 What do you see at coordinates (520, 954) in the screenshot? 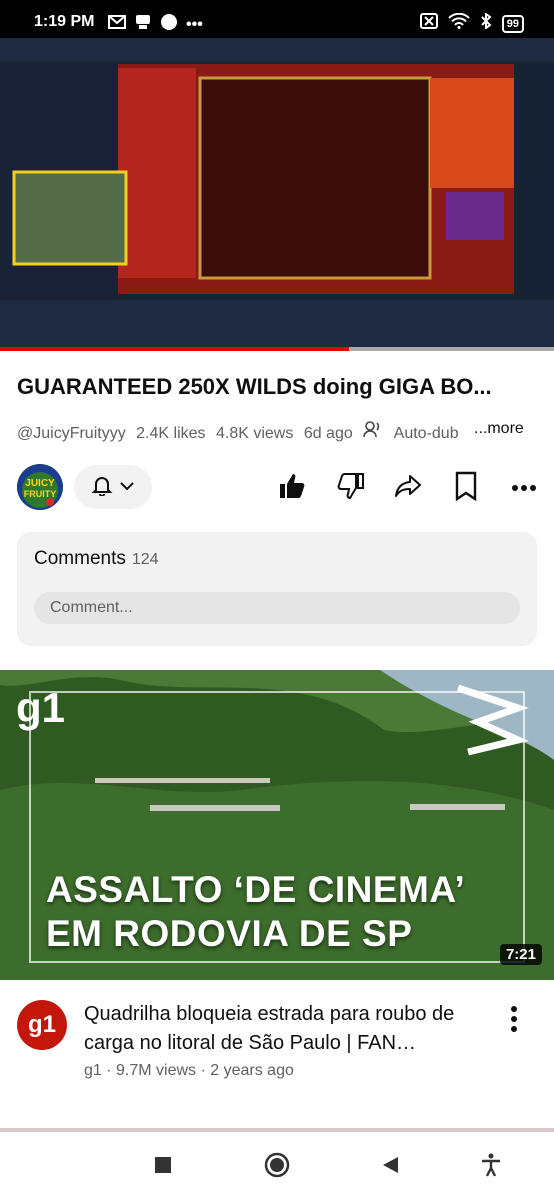
I see `video-duration-badge: 7:21` at bounding box center [520, 954].